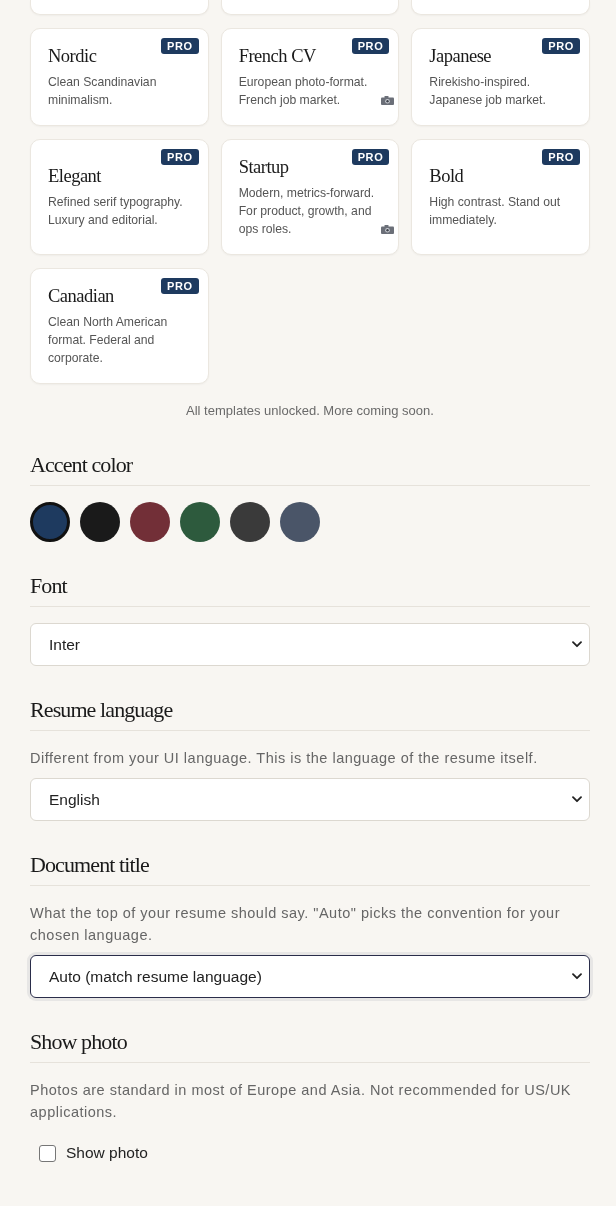  I want to click on template-card: PRO Startup Modern, metrics-forward. For product, growth, and ops roles., so click(310, 197).